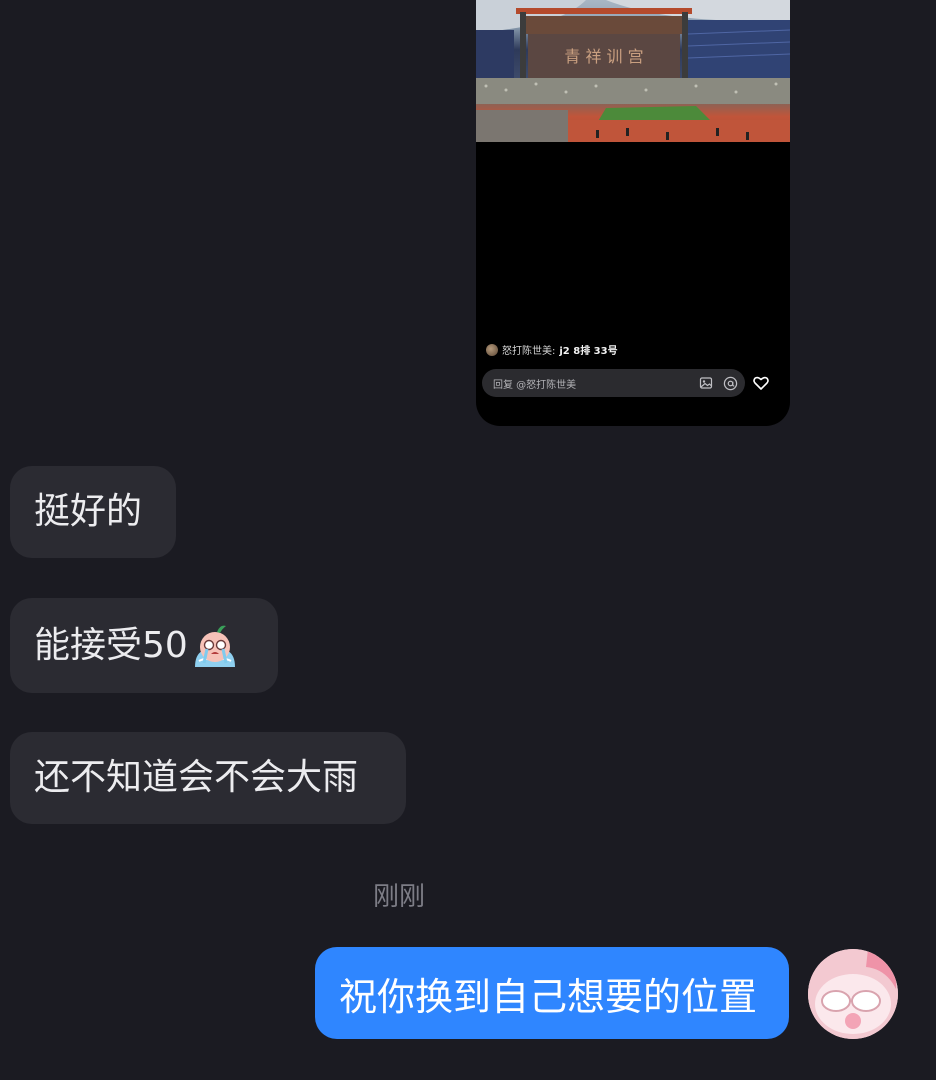 The image size is (936, 1080). I want to click on shared-post-card: 青 祥 训 宫 怒打陈世美: j2 8排 33号 回复 @怒打陈世美, so click(633, 213).